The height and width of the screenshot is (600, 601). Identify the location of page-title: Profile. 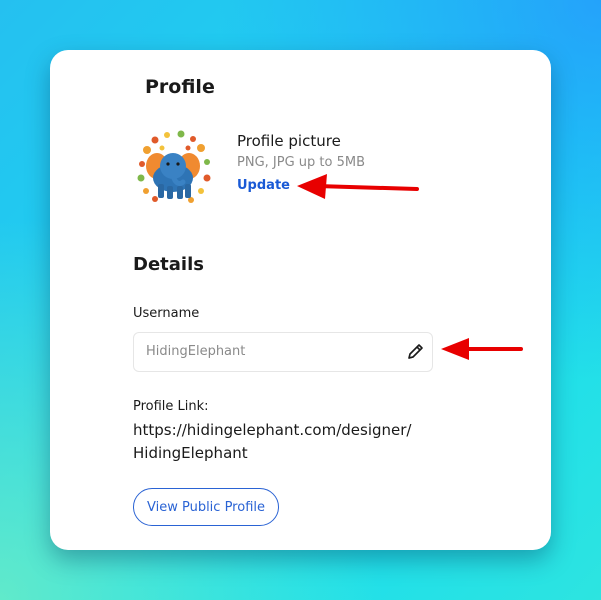
(180, 87).